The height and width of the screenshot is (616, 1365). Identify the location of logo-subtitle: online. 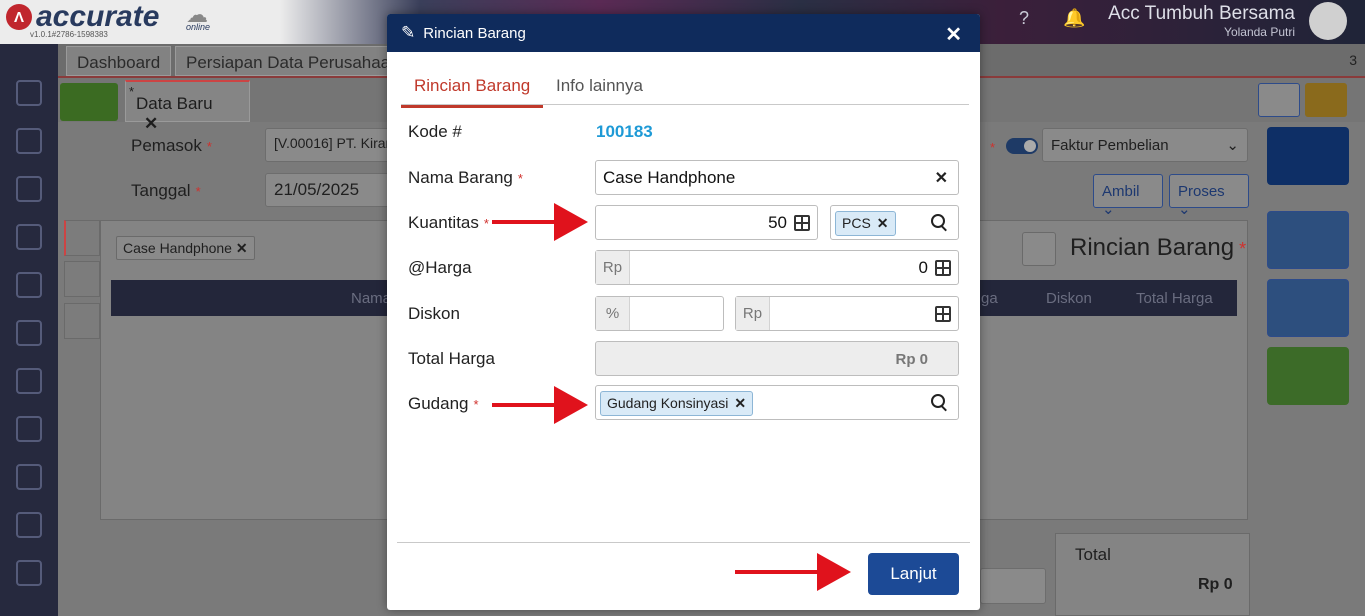
(198, 27).